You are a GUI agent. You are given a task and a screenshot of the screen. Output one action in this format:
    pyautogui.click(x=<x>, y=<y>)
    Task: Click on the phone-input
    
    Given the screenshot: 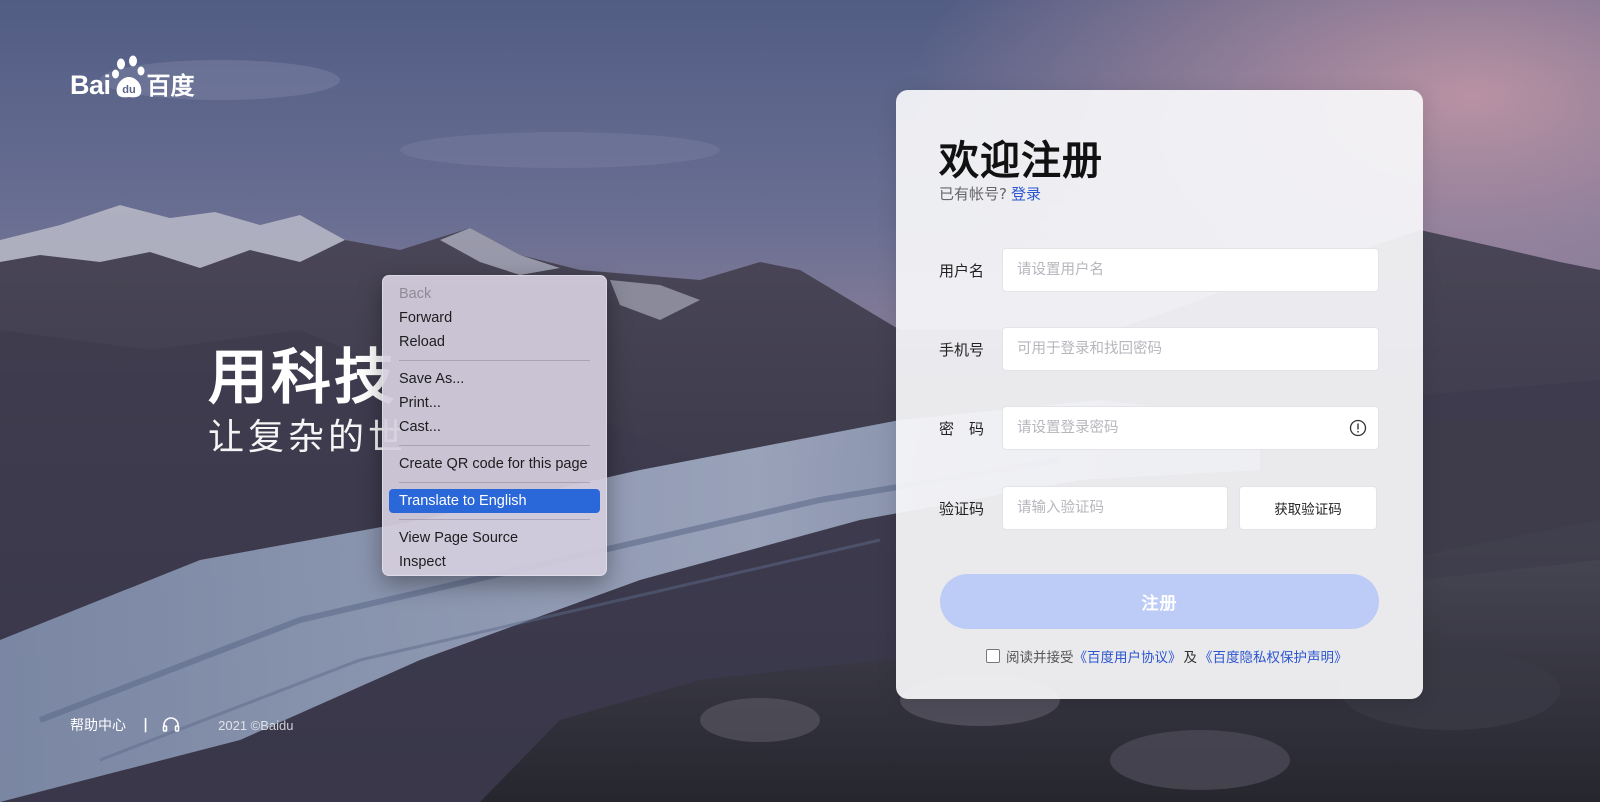 What is the action you would take?
    pyautogui.click(x=1190, y=349)
    